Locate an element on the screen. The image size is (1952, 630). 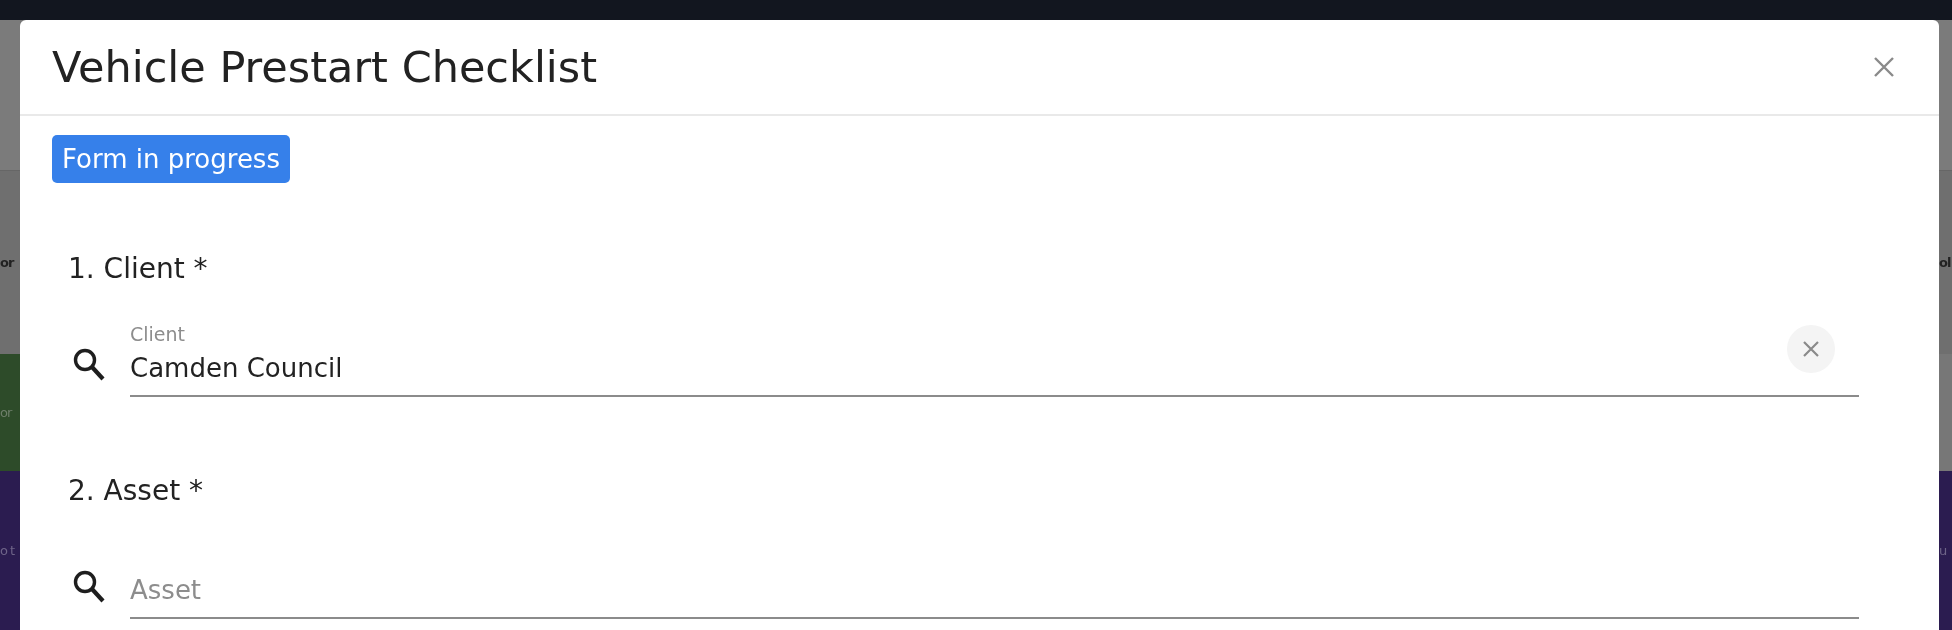
field-label: Client is located at coordinates (158, 334).